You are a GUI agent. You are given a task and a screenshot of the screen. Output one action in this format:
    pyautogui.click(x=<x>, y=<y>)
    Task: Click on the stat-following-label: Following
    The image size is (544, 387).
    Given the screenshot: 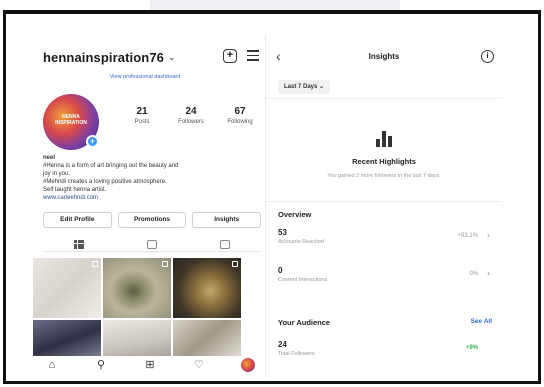 What is the action you would take?
    pyautogui.click(x=240, y=122)
    